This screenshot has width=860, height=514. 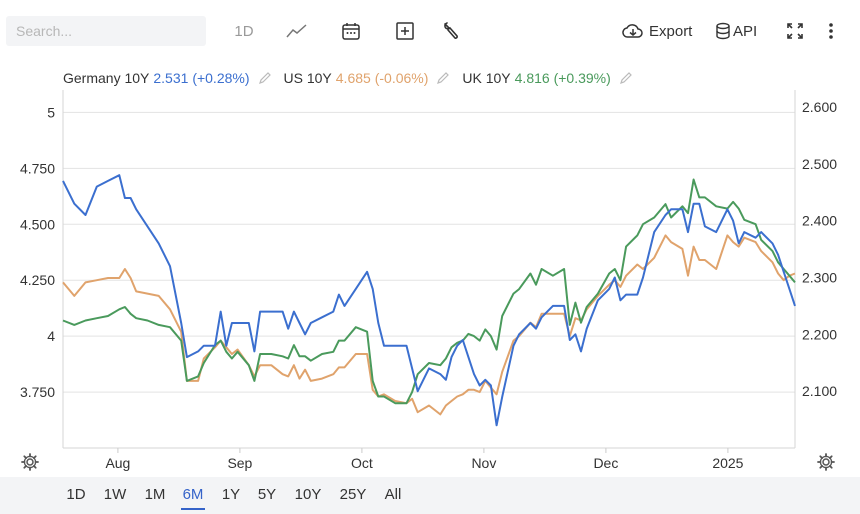 What do you see at coordinates (37, 392) in the screenshot?
I see `left-tick-label: 3.750` at bounding box center [37, 392].